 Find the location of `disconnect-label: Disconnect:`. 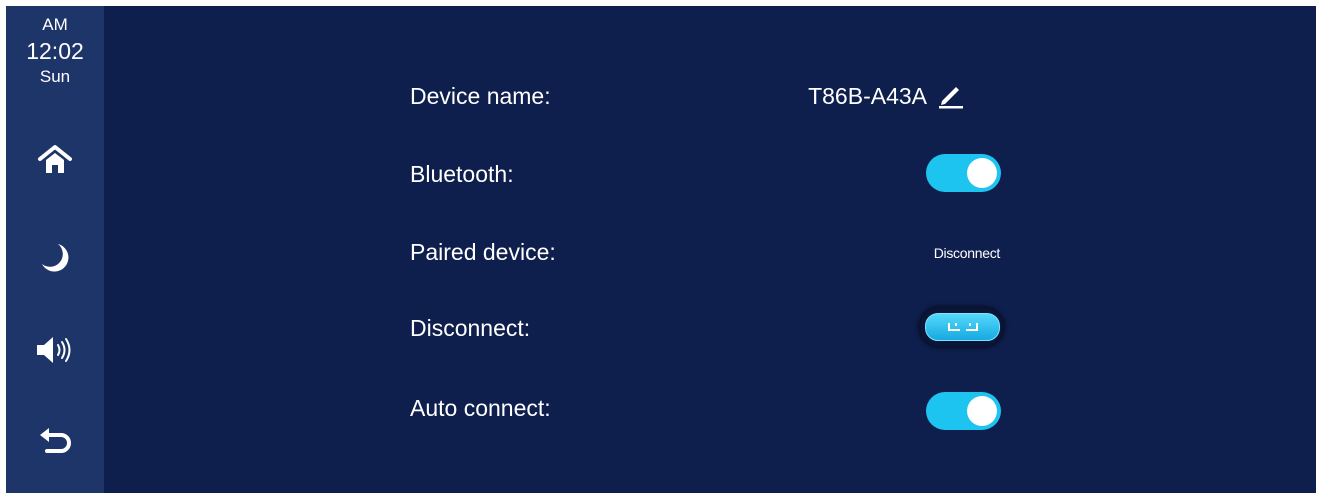

disconnect-label: Disconnect: is located at coordinates (470, 328).